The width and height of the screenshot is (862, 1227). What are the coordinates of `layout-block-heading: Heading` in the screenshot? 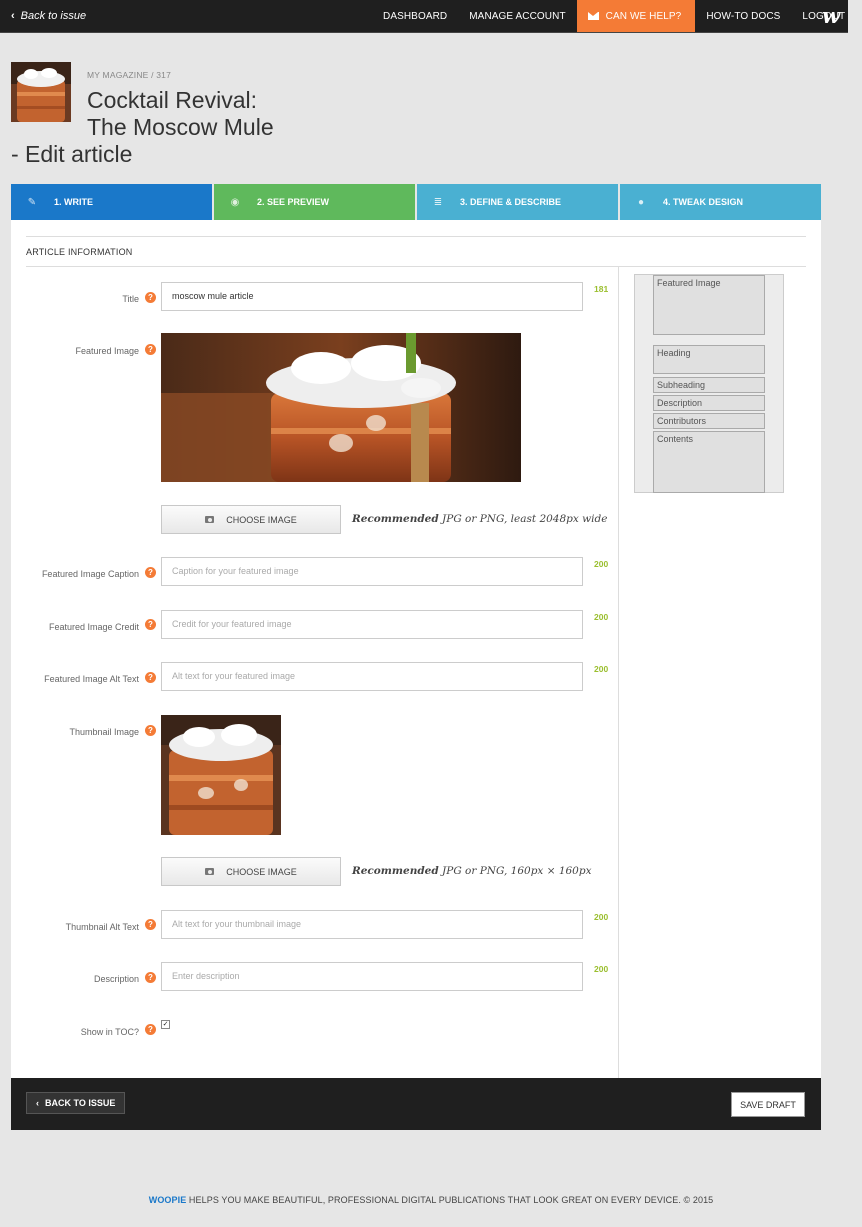 It's located at (709, 359).